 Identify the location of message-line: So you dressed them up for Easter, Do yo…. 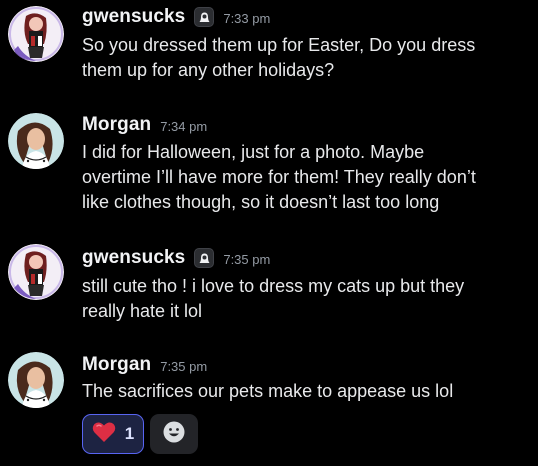
(279, 45).